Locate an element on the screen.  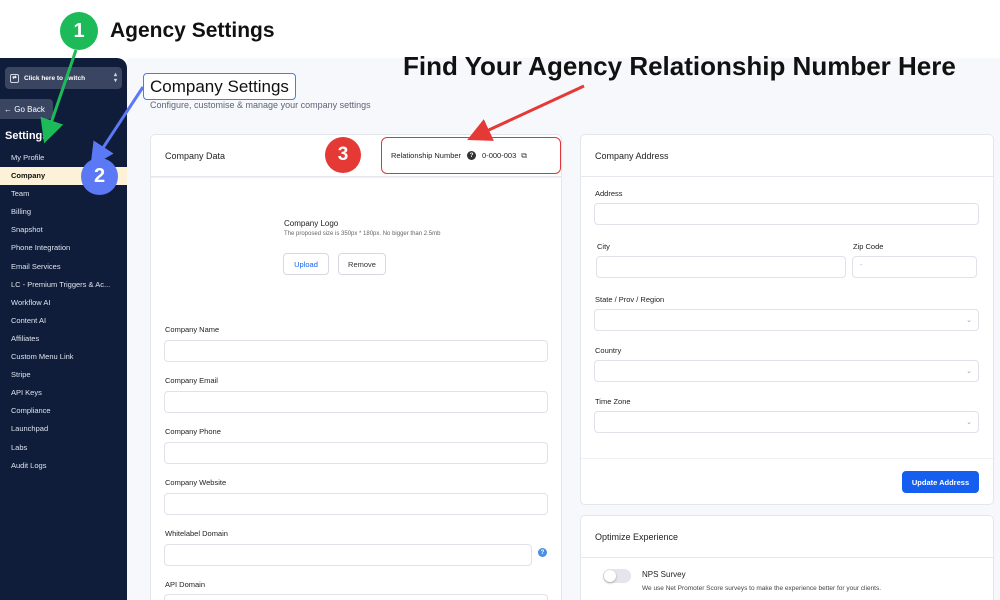
company-website-label: Company Website is located at coordinates (196, 482).